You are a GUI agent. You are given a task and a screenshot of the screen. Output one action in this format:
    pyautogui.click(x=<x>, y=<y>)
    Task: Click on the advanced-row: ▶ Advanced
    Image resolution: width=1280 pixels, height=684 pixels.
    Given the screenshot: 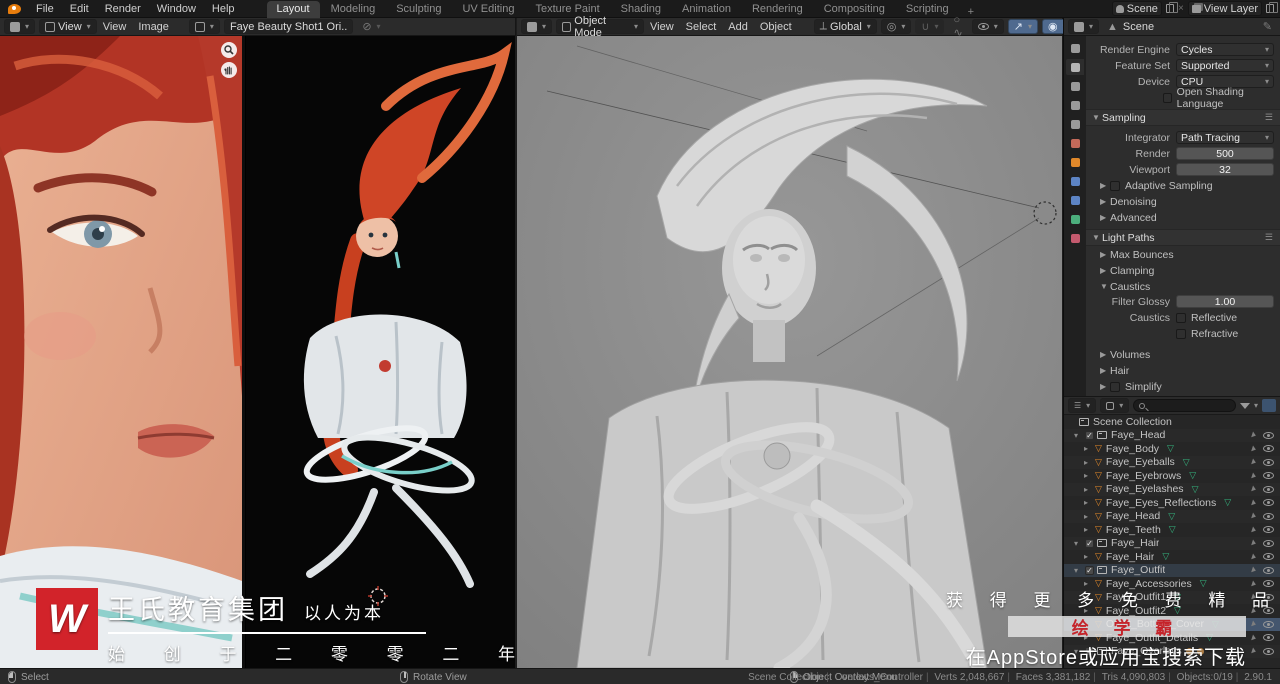 What is the action you would take?
    pyautogui.click(x=1183, y=217)
    